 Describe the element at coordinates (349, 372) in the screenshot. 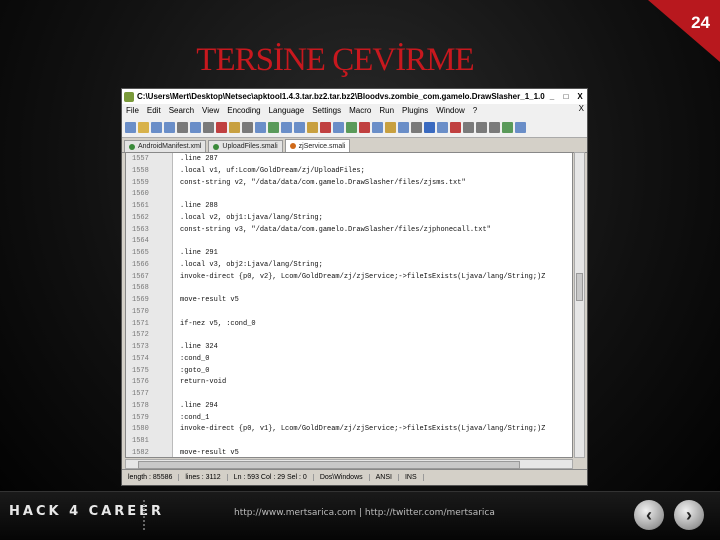

I see `code-line: 1575 :goto_0` at that location.